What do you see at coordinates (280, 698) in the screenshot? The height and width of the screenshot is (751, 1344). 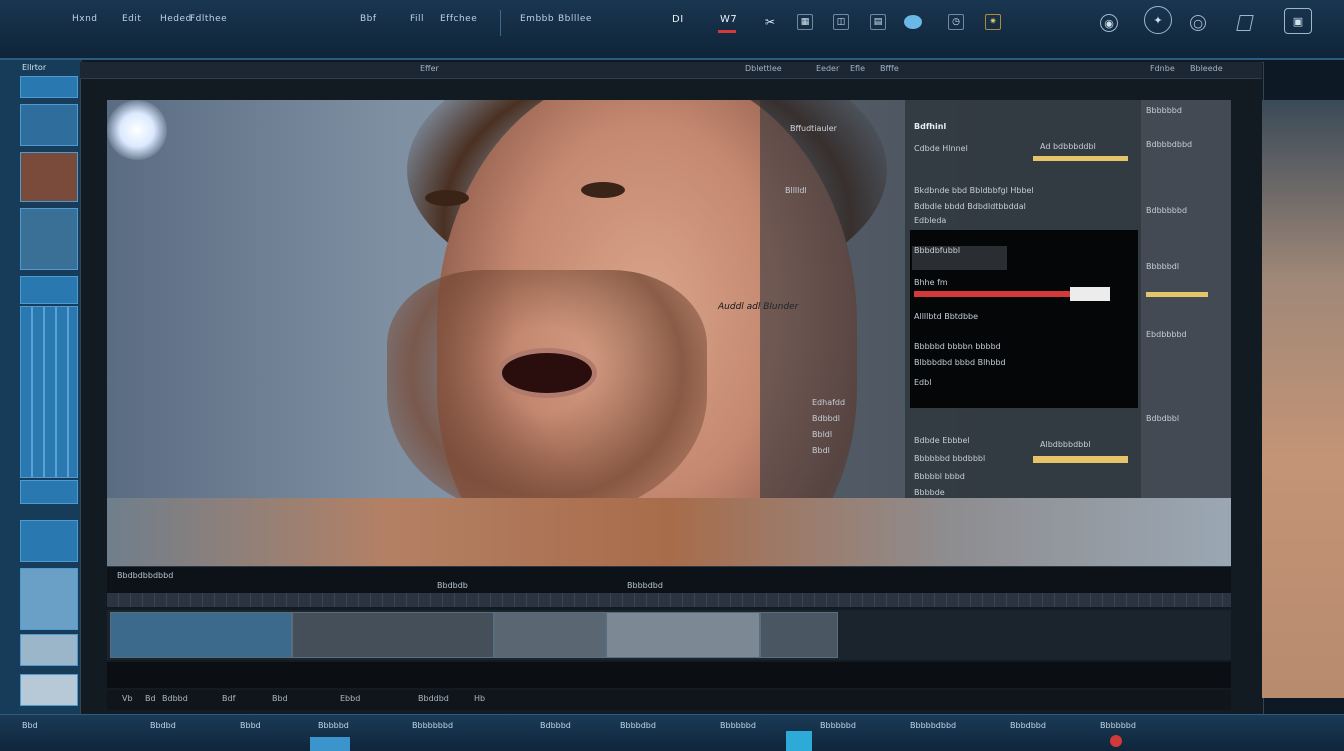 I see `footer-label-5: Bbd` at bounding box center [280, 698].